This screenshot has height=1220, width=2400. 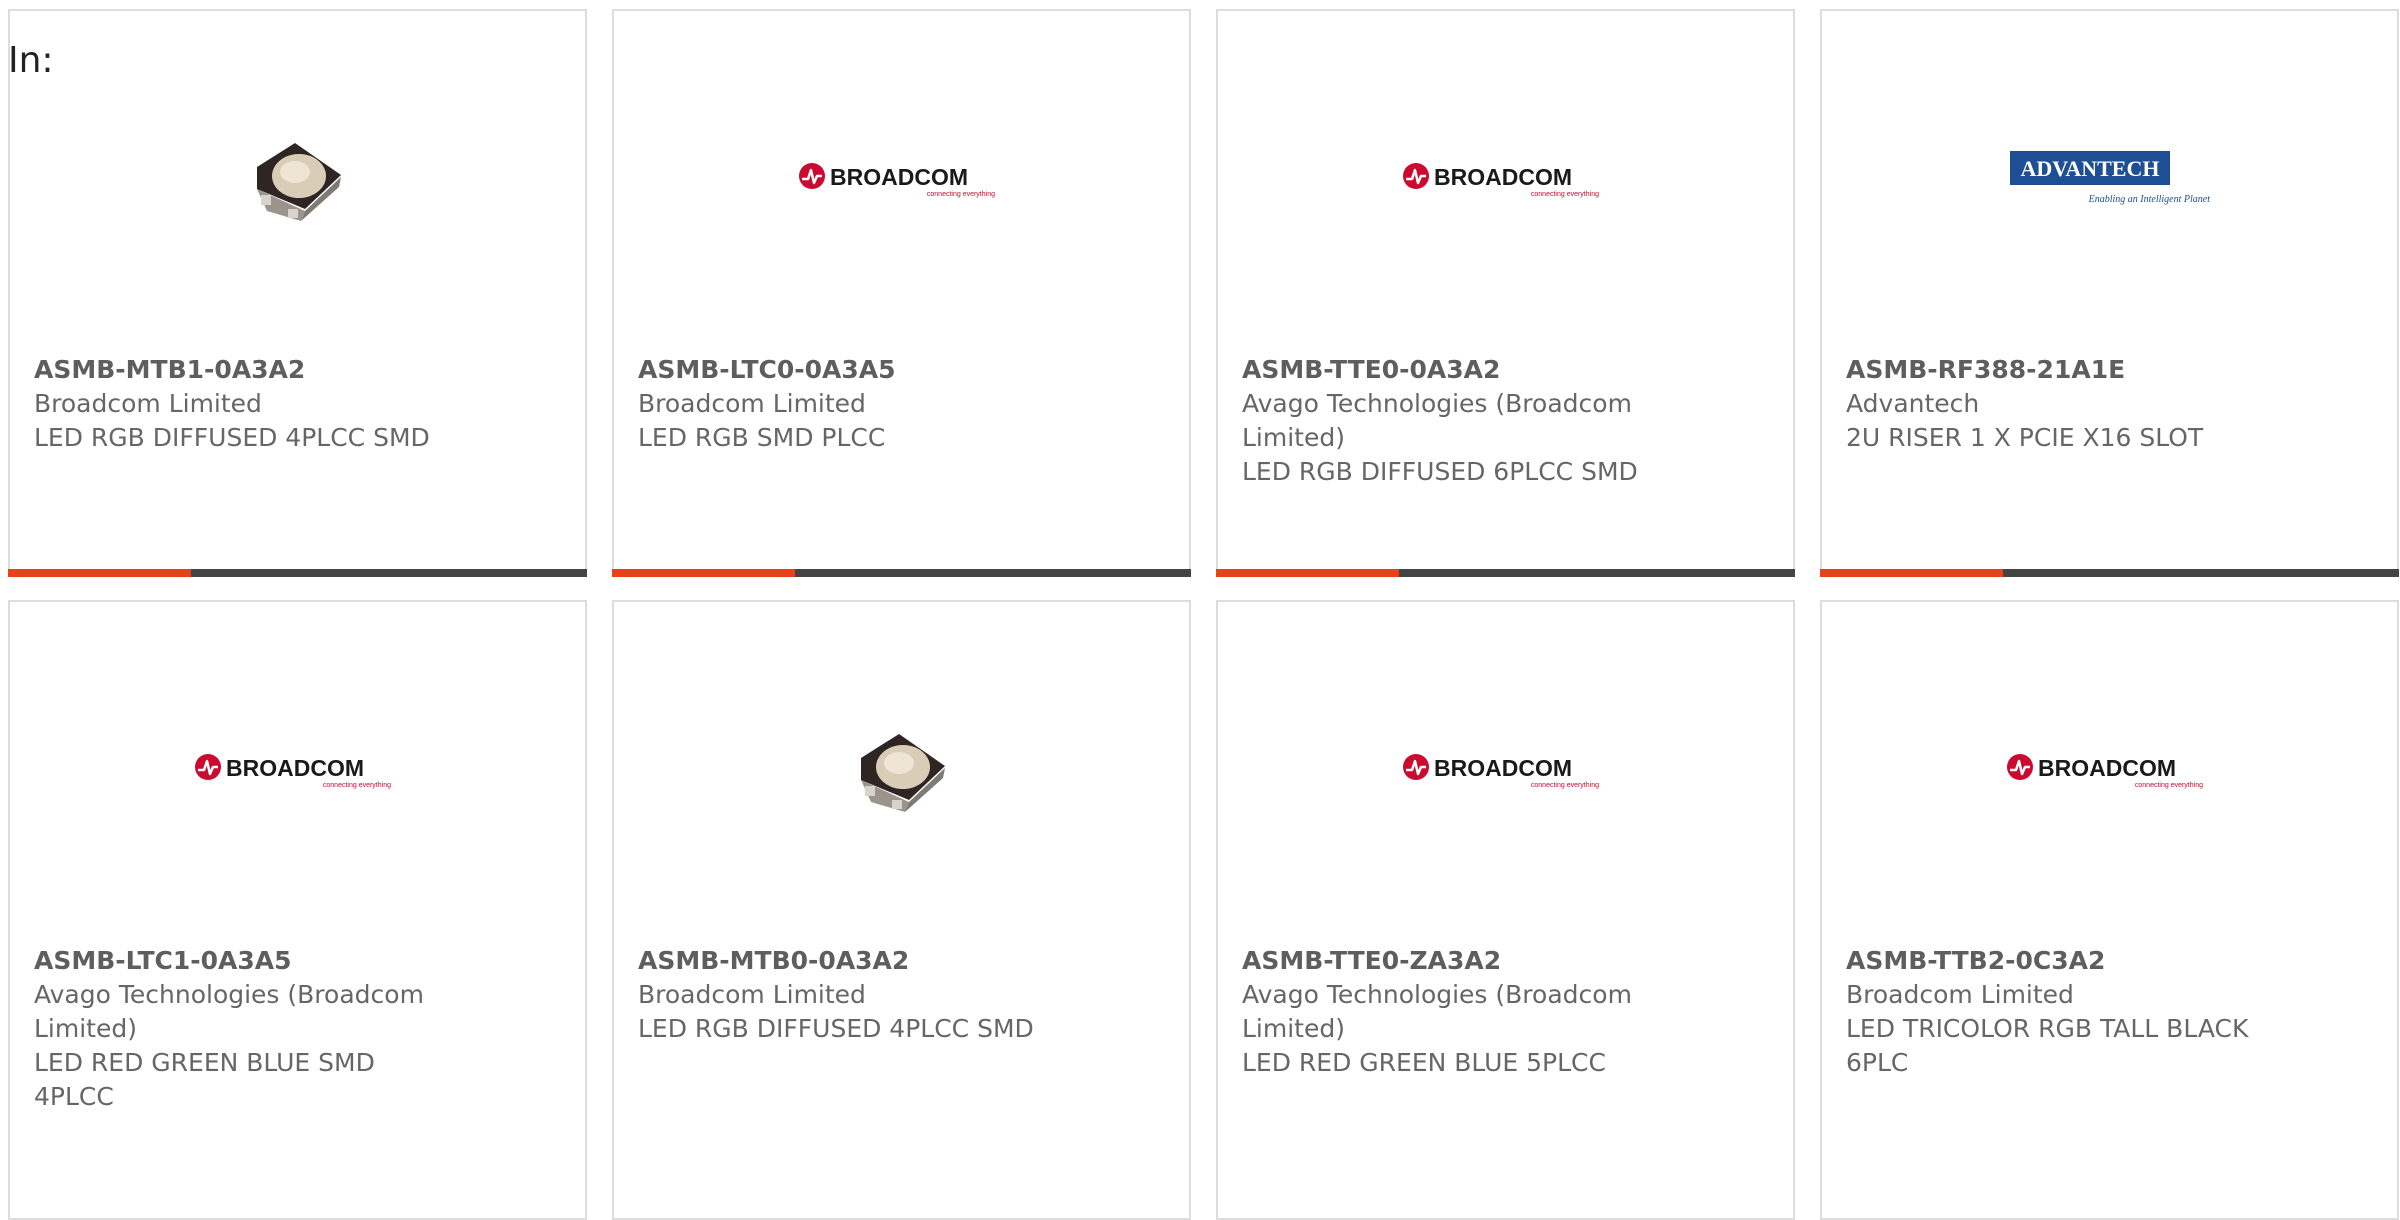 I want to click on part-number: ASMB-LTC1-0A3A5, so click(x=244, y=961).